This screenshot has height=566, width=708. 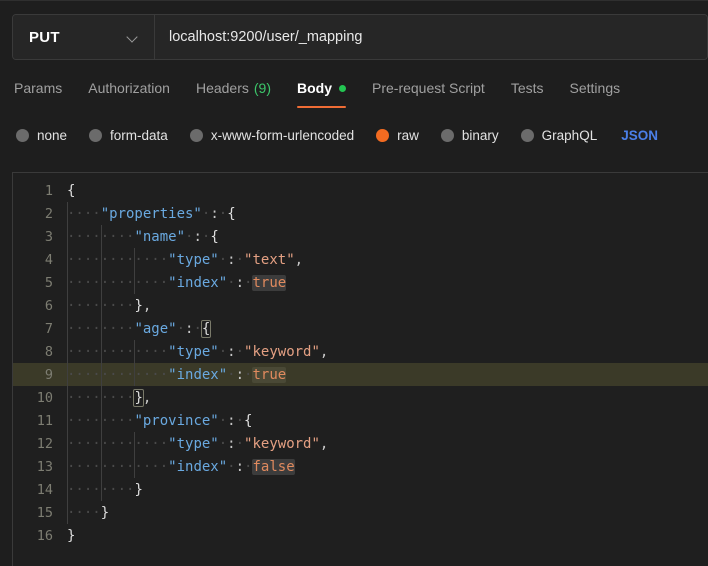 What do you see at coordinates (44, 535) in the screenshot?
I see `line-number: 16` at bounding box center [44, 535].